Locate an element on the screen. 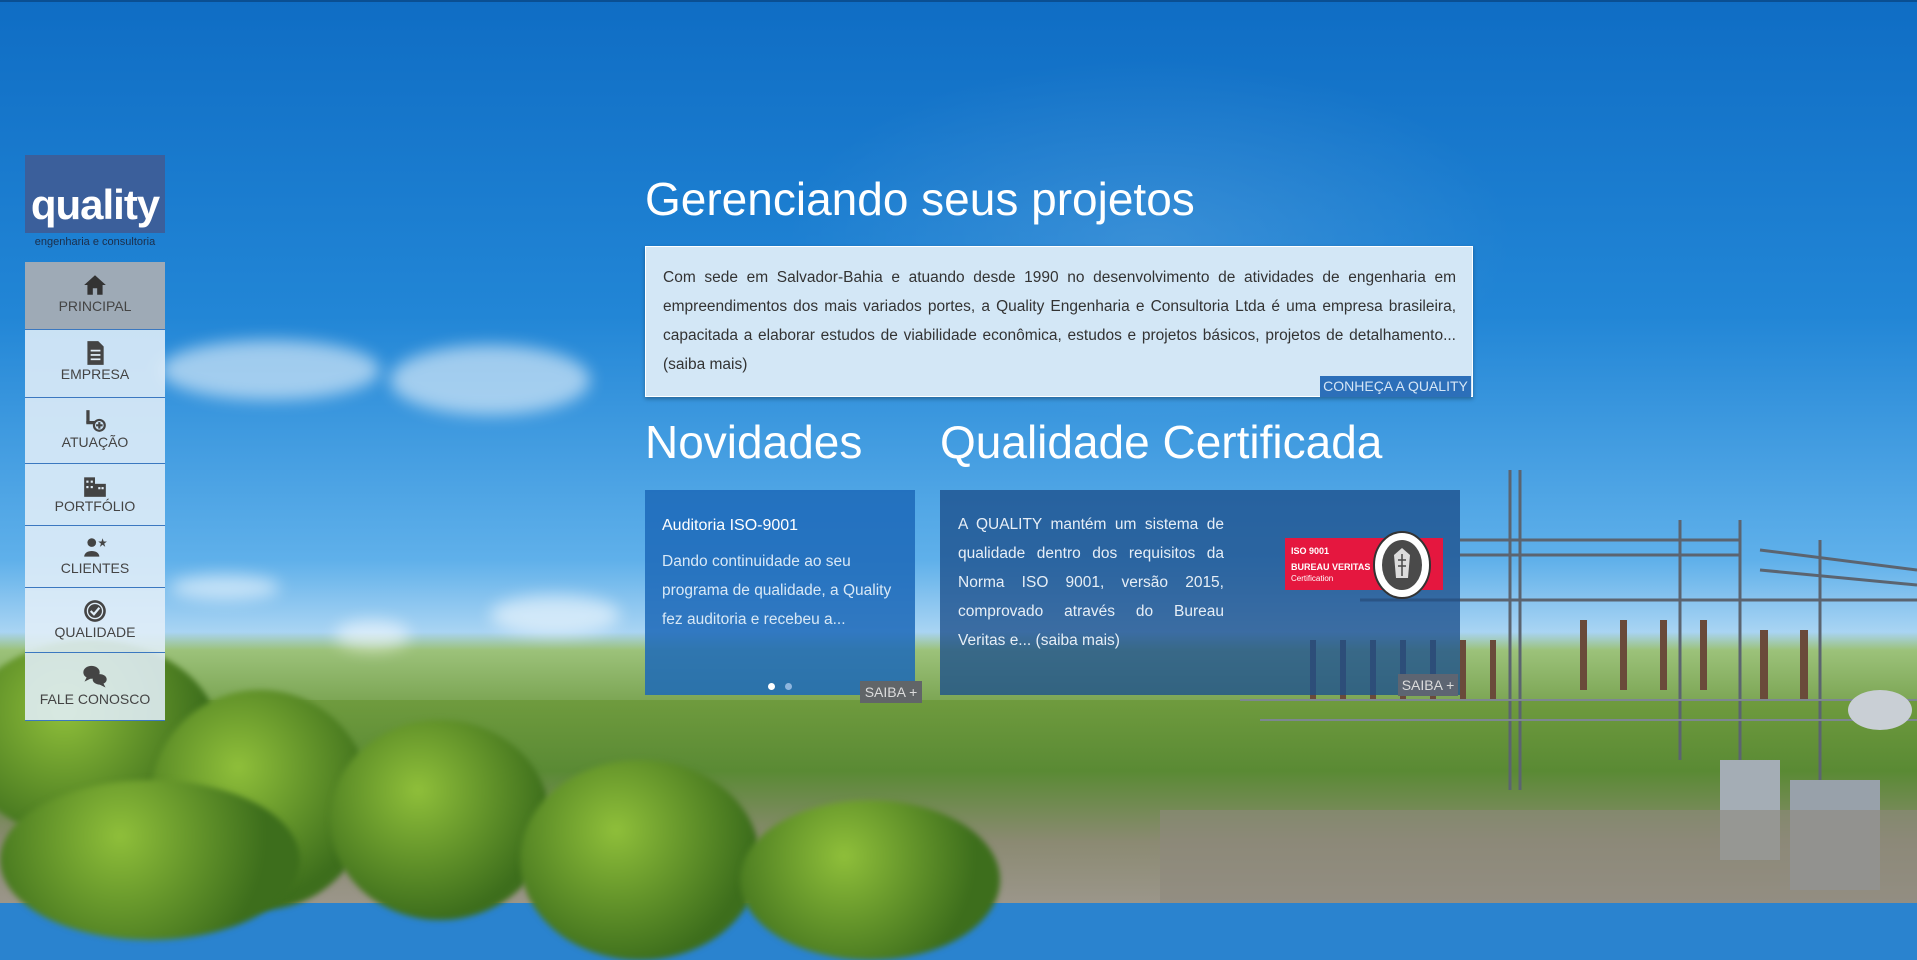 The height and width of the screenshot is (960, 1917). carousel-dot-active is located at coordinates (771, 686).